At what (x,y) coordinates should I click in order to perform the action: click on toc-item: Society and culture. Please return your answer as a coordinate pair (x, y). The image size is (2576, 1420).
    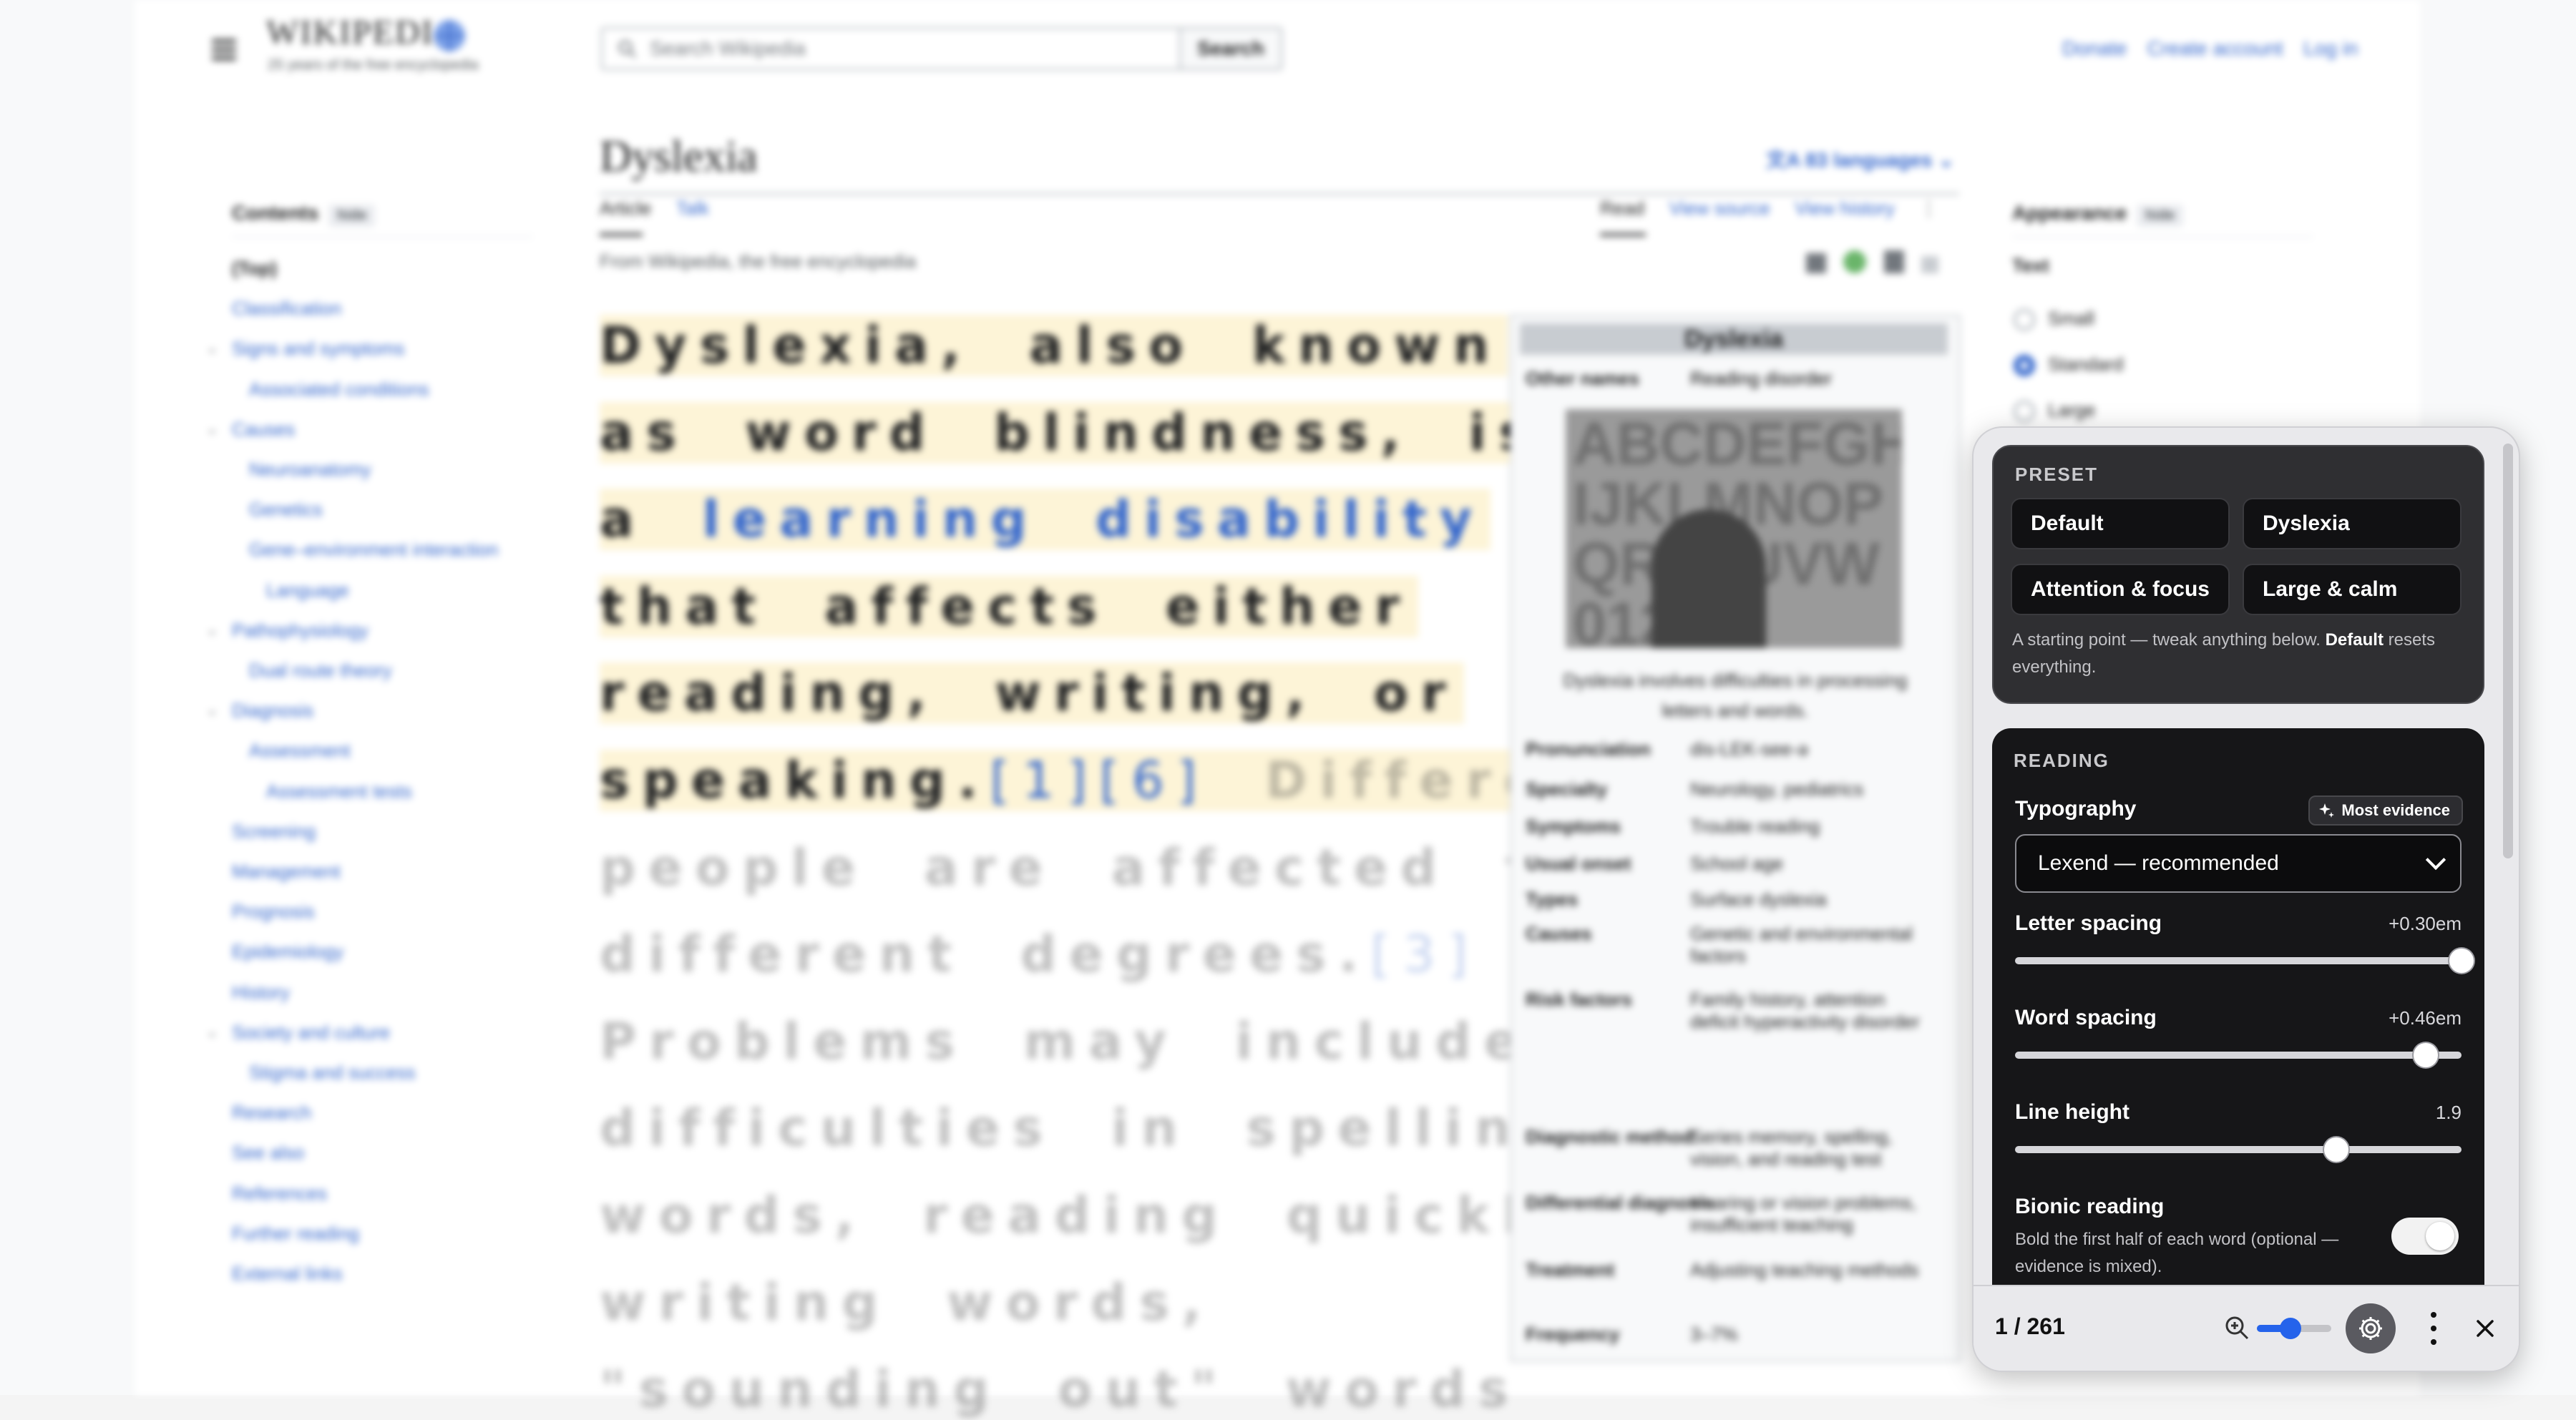
    Looking at the image, I should click on (311, 1033).